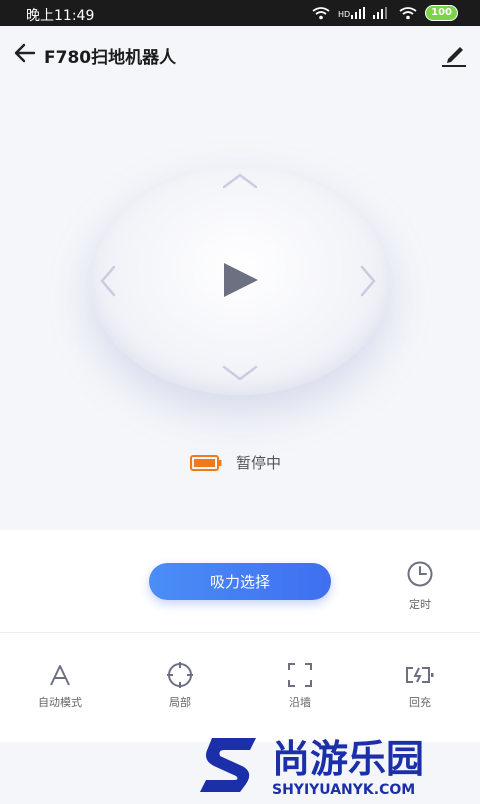 The image size is (480, 804). Describe the element at coordinates (240, 581) in the screenshot. I see `suction-select-button: 吸力选择` at that location.